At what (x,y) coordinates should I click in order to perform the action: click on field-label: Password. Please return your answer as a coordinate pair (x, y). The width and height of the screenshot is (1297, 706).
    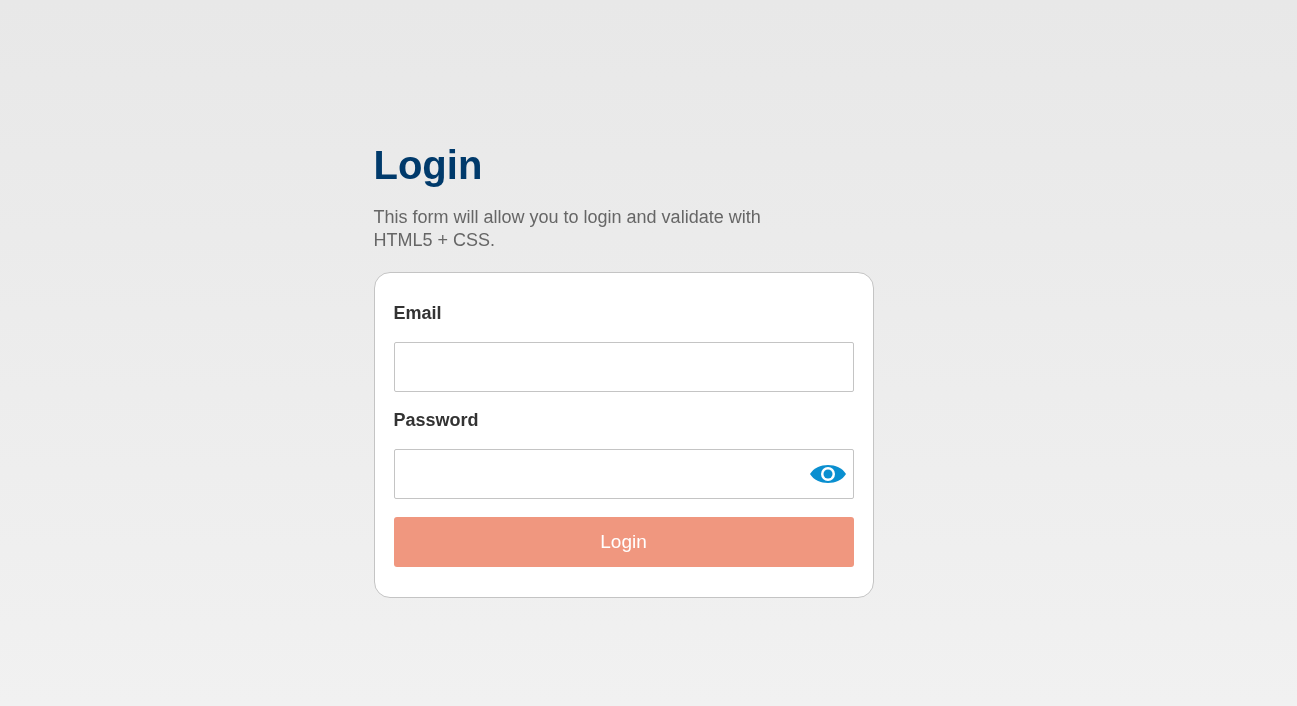
    Looking at the image, I should click on (436, 420).